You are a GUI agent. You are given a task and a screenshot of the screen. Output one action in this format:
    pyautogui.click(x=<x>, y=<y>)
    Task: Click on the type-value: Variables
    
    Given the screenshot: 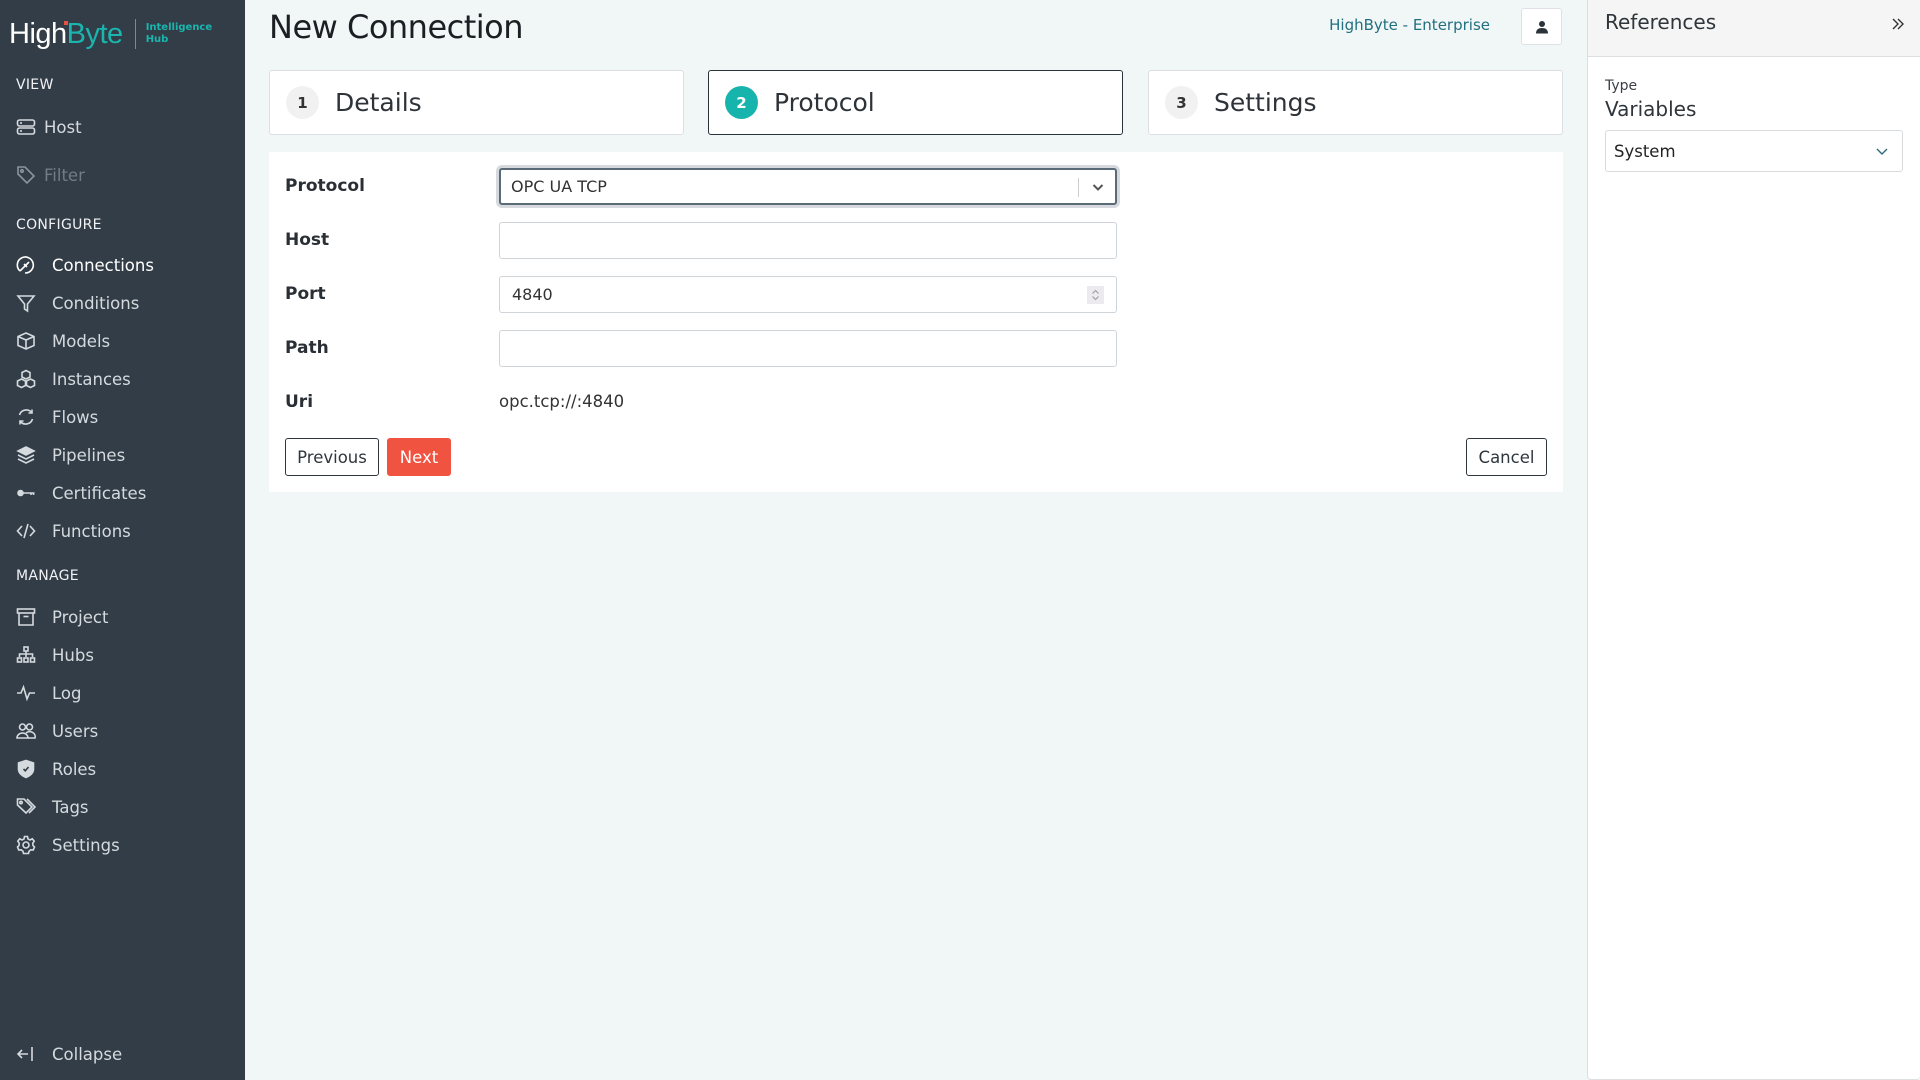 What is the action you would take?
    pyautogui.click(x=1651, y=109)
    